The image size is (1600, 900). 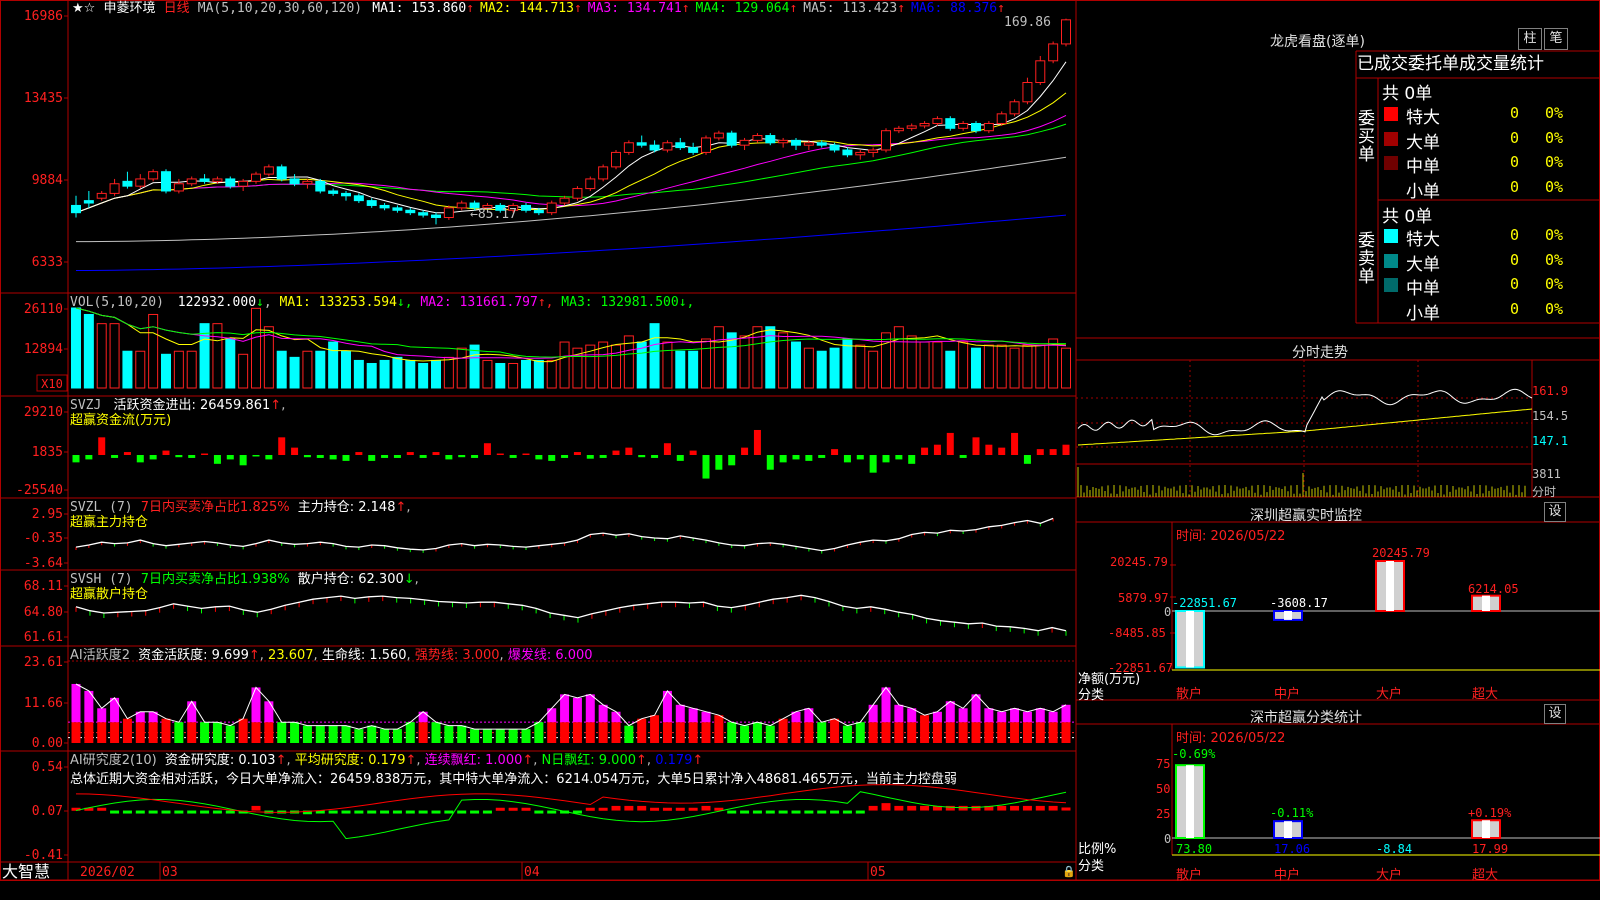 What do you see at coordinates (1231, 536) in the screenshot?
I see `monitor-time: 时间: 2026/05/22` at bounding box center [1231, 536].